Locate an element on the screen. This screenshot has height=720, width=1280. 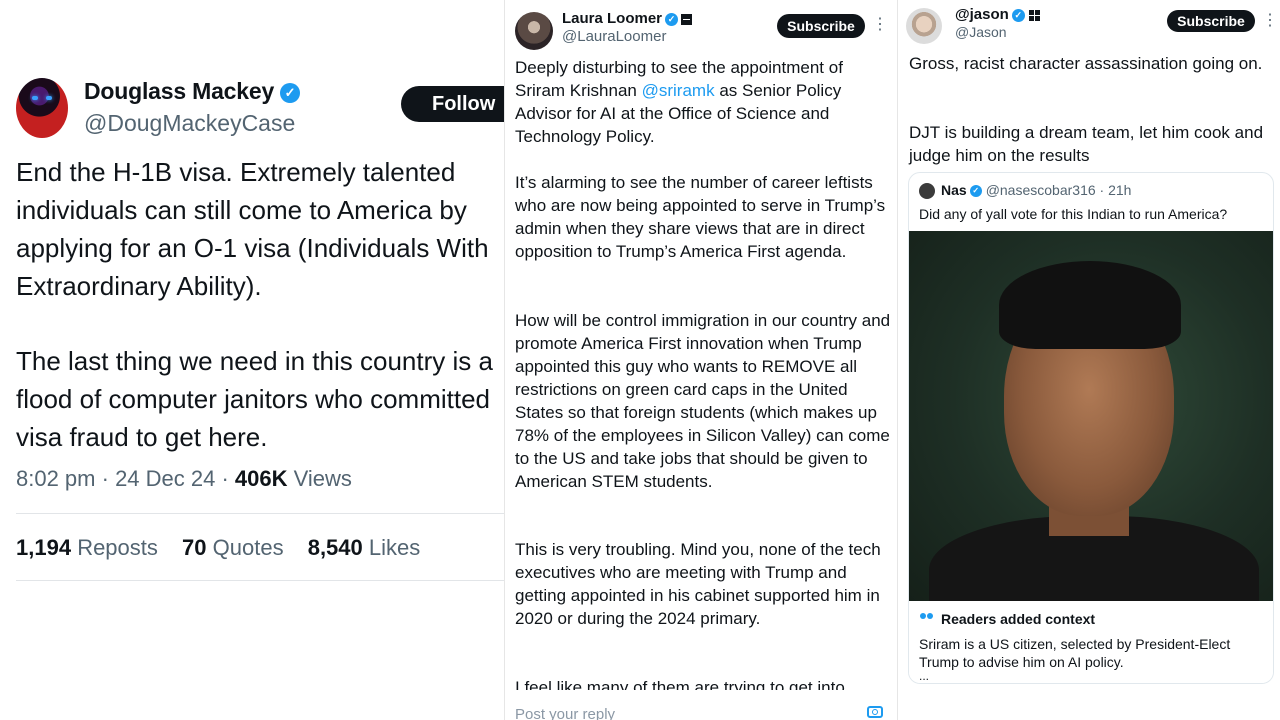
reply-input: Post your reply is located at coordinates (565, 713).